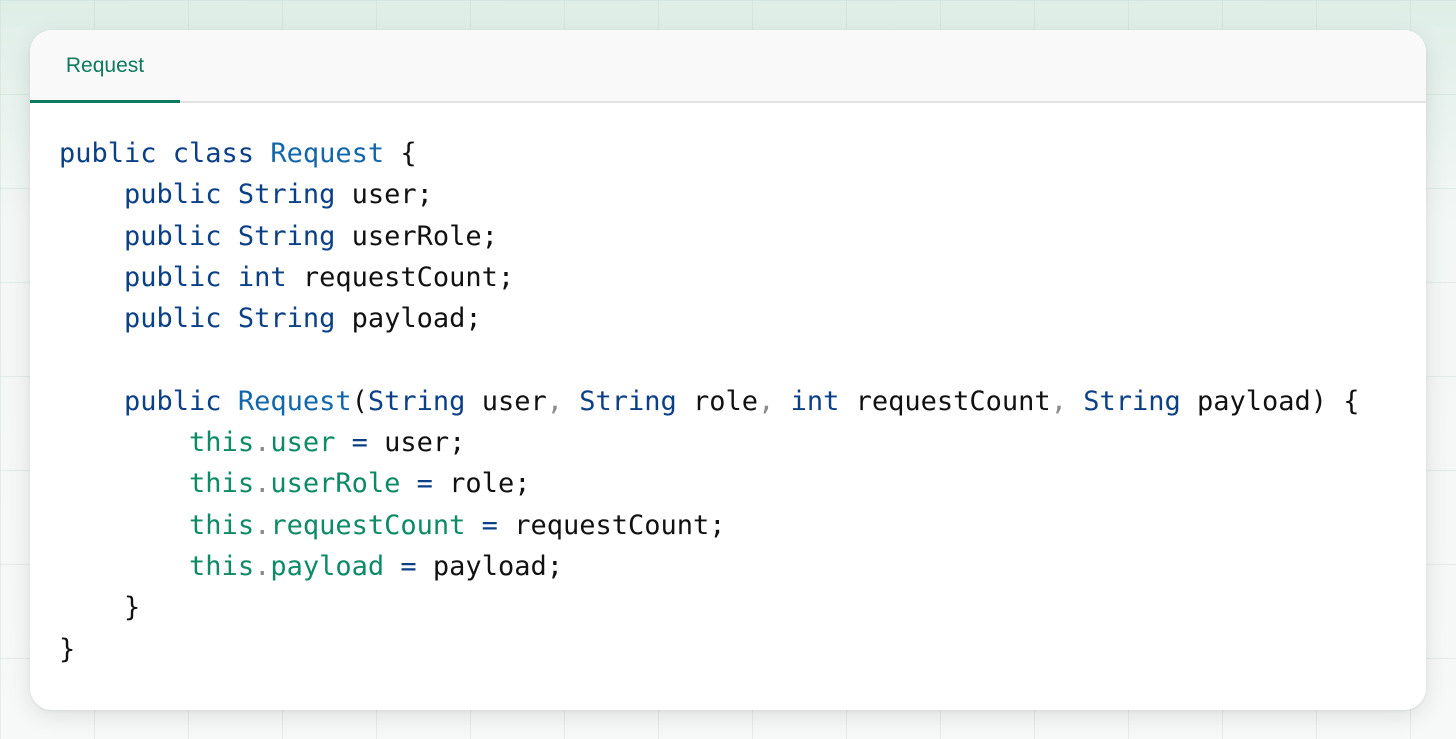 This screenshot has width=1456, height=739. I want to click on code-line: this.requestCount = requestCount;, so click(709, 525).